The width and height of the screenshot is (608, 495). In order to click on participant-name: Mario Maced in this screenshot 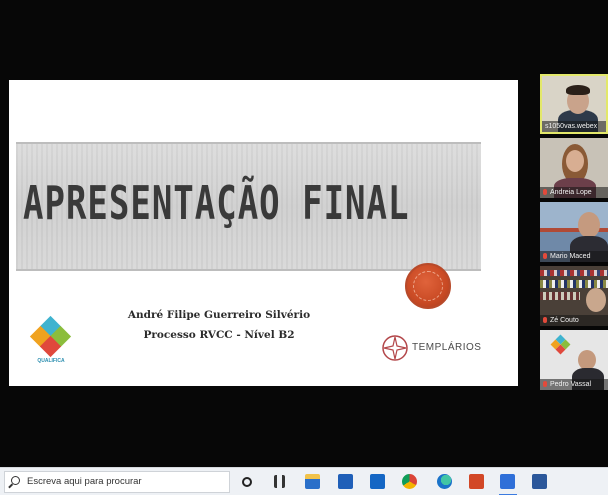, I will do `click(570, 256)`.